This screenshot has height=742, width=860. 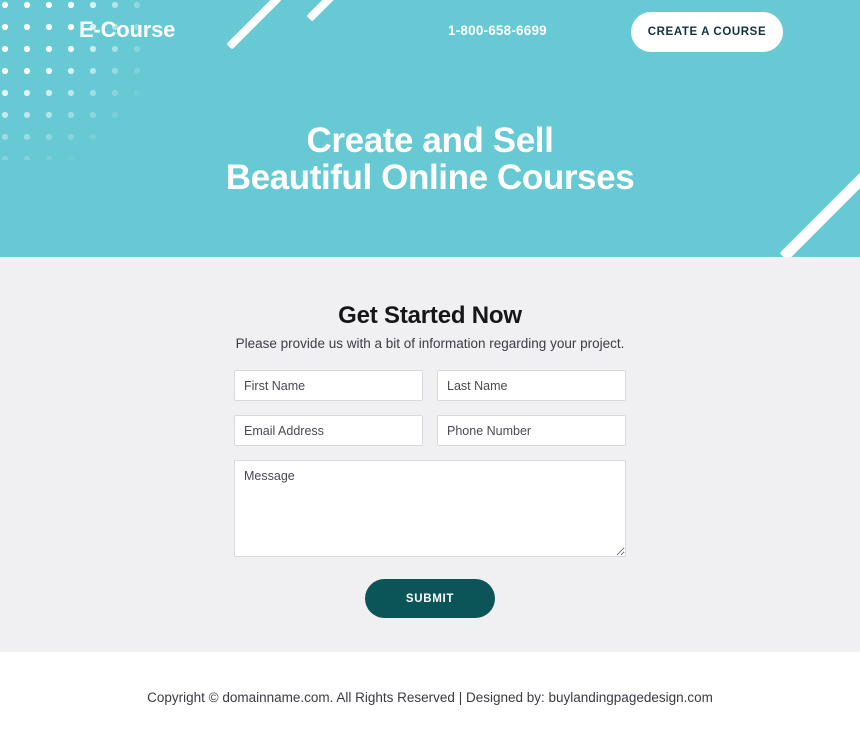 What do you see at coordinates (531, 430) in the screenshot?
I see `phone-number-input` at bounding box center [531, 430].